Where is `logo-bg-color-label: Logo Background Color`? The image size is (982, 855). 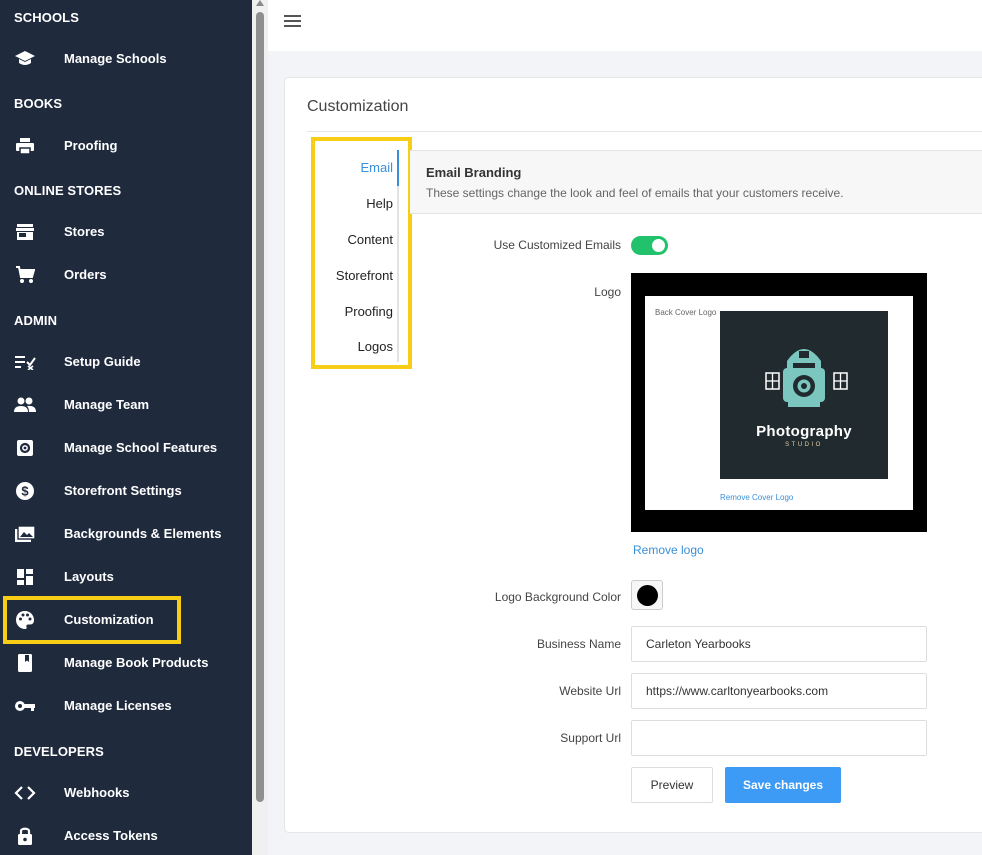
logo-bg-color-label: Logo Background Color is located at coordinates (557, 597).